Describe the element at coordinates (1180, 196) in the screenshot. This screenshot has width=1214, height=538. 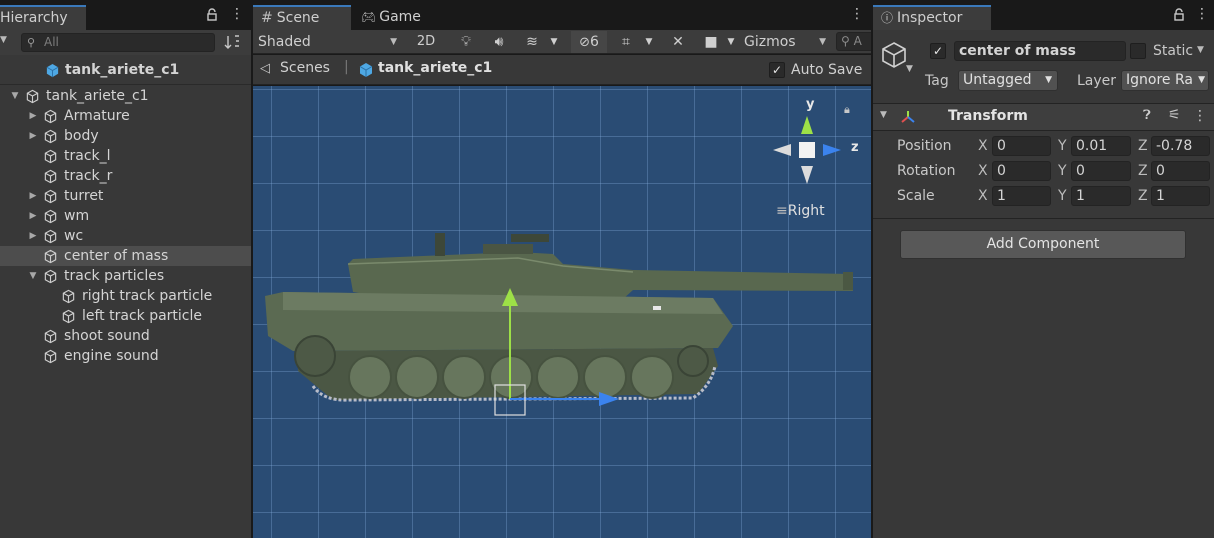
I see `scale-z-field: 1` at that location.